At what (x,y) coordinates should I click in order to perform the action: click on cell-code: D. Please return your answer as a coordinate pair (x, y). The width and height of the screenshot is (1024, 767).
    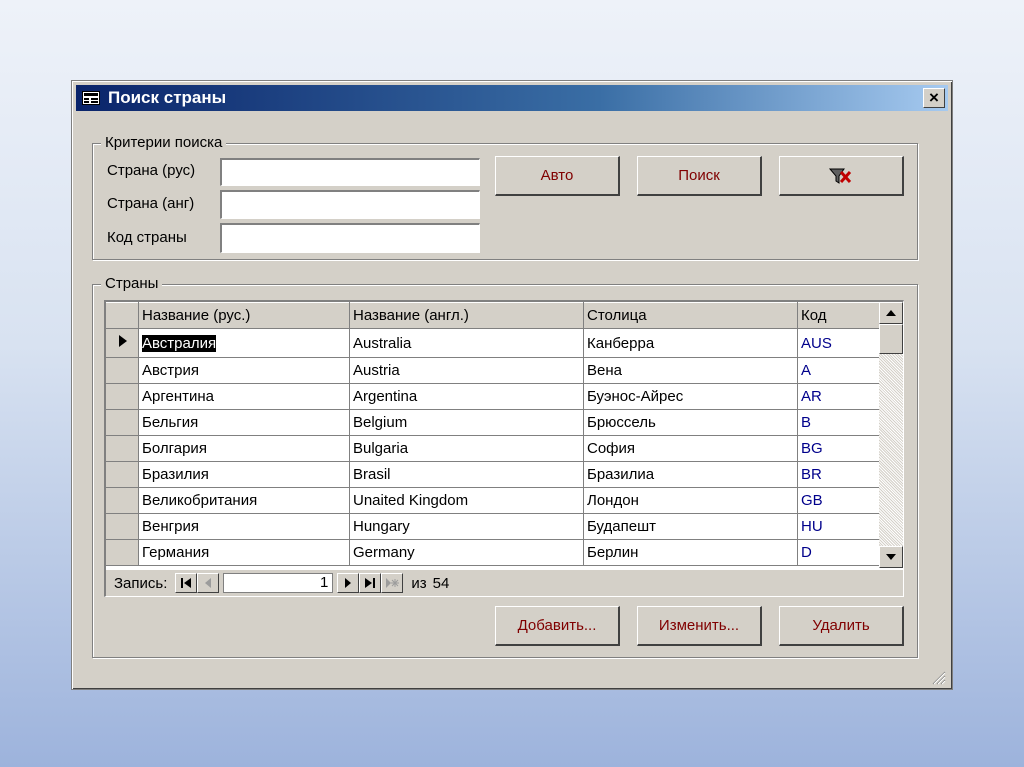
    Looking at the image, I should click on (838, 552).